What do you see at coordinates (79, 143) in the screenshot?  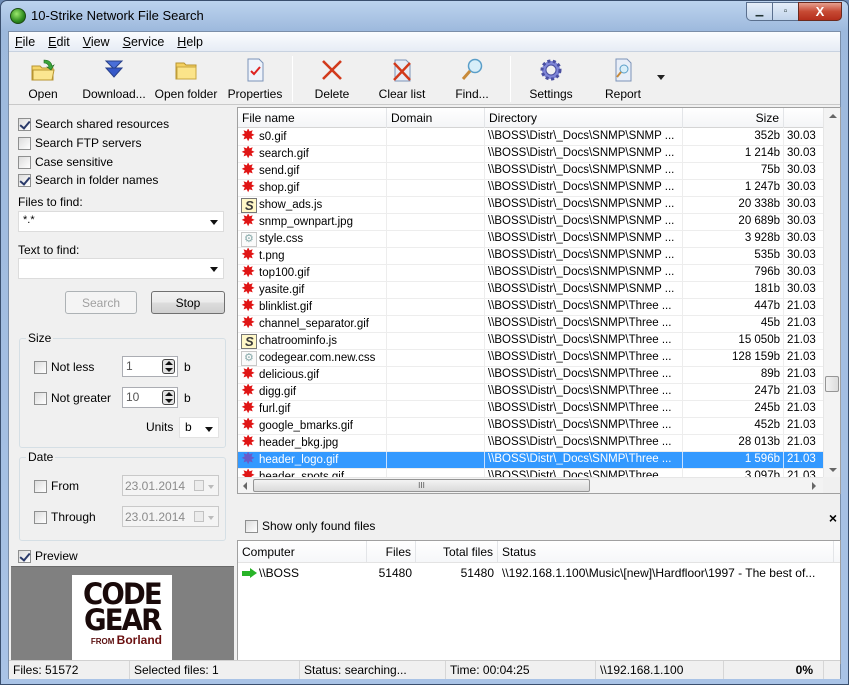 I see `option-search-ftp: Search FTP servers` at bounding box center [79, 143].